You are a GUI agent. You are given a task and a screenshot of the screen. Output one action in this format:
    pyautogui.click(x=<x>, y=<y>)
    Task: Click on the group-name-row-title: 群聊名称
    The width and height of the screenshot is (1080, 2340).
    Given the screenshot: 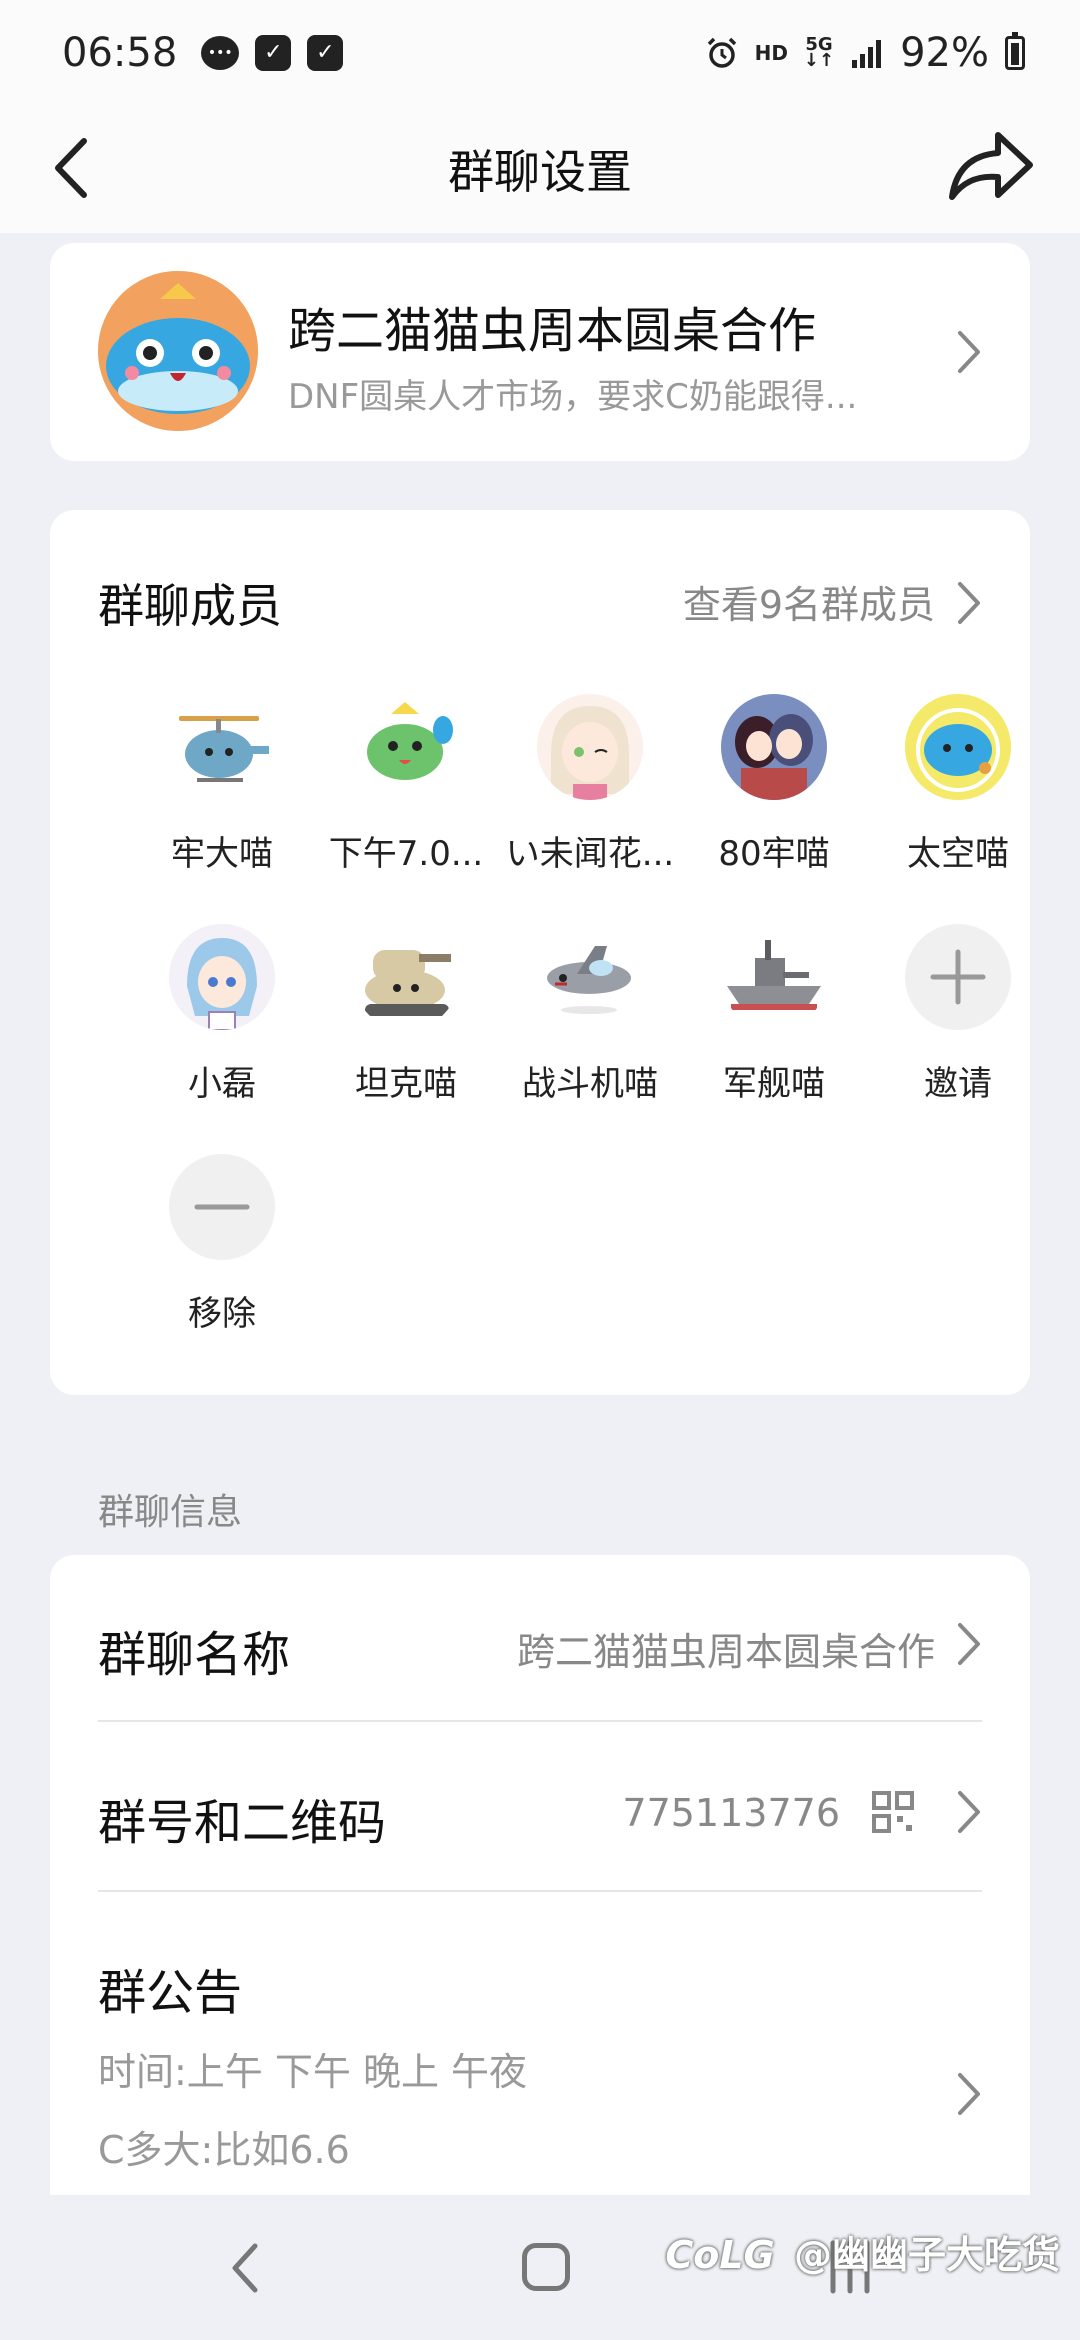 What is the action you would take?
    pyautogui.click(x=194, y=1655)
    